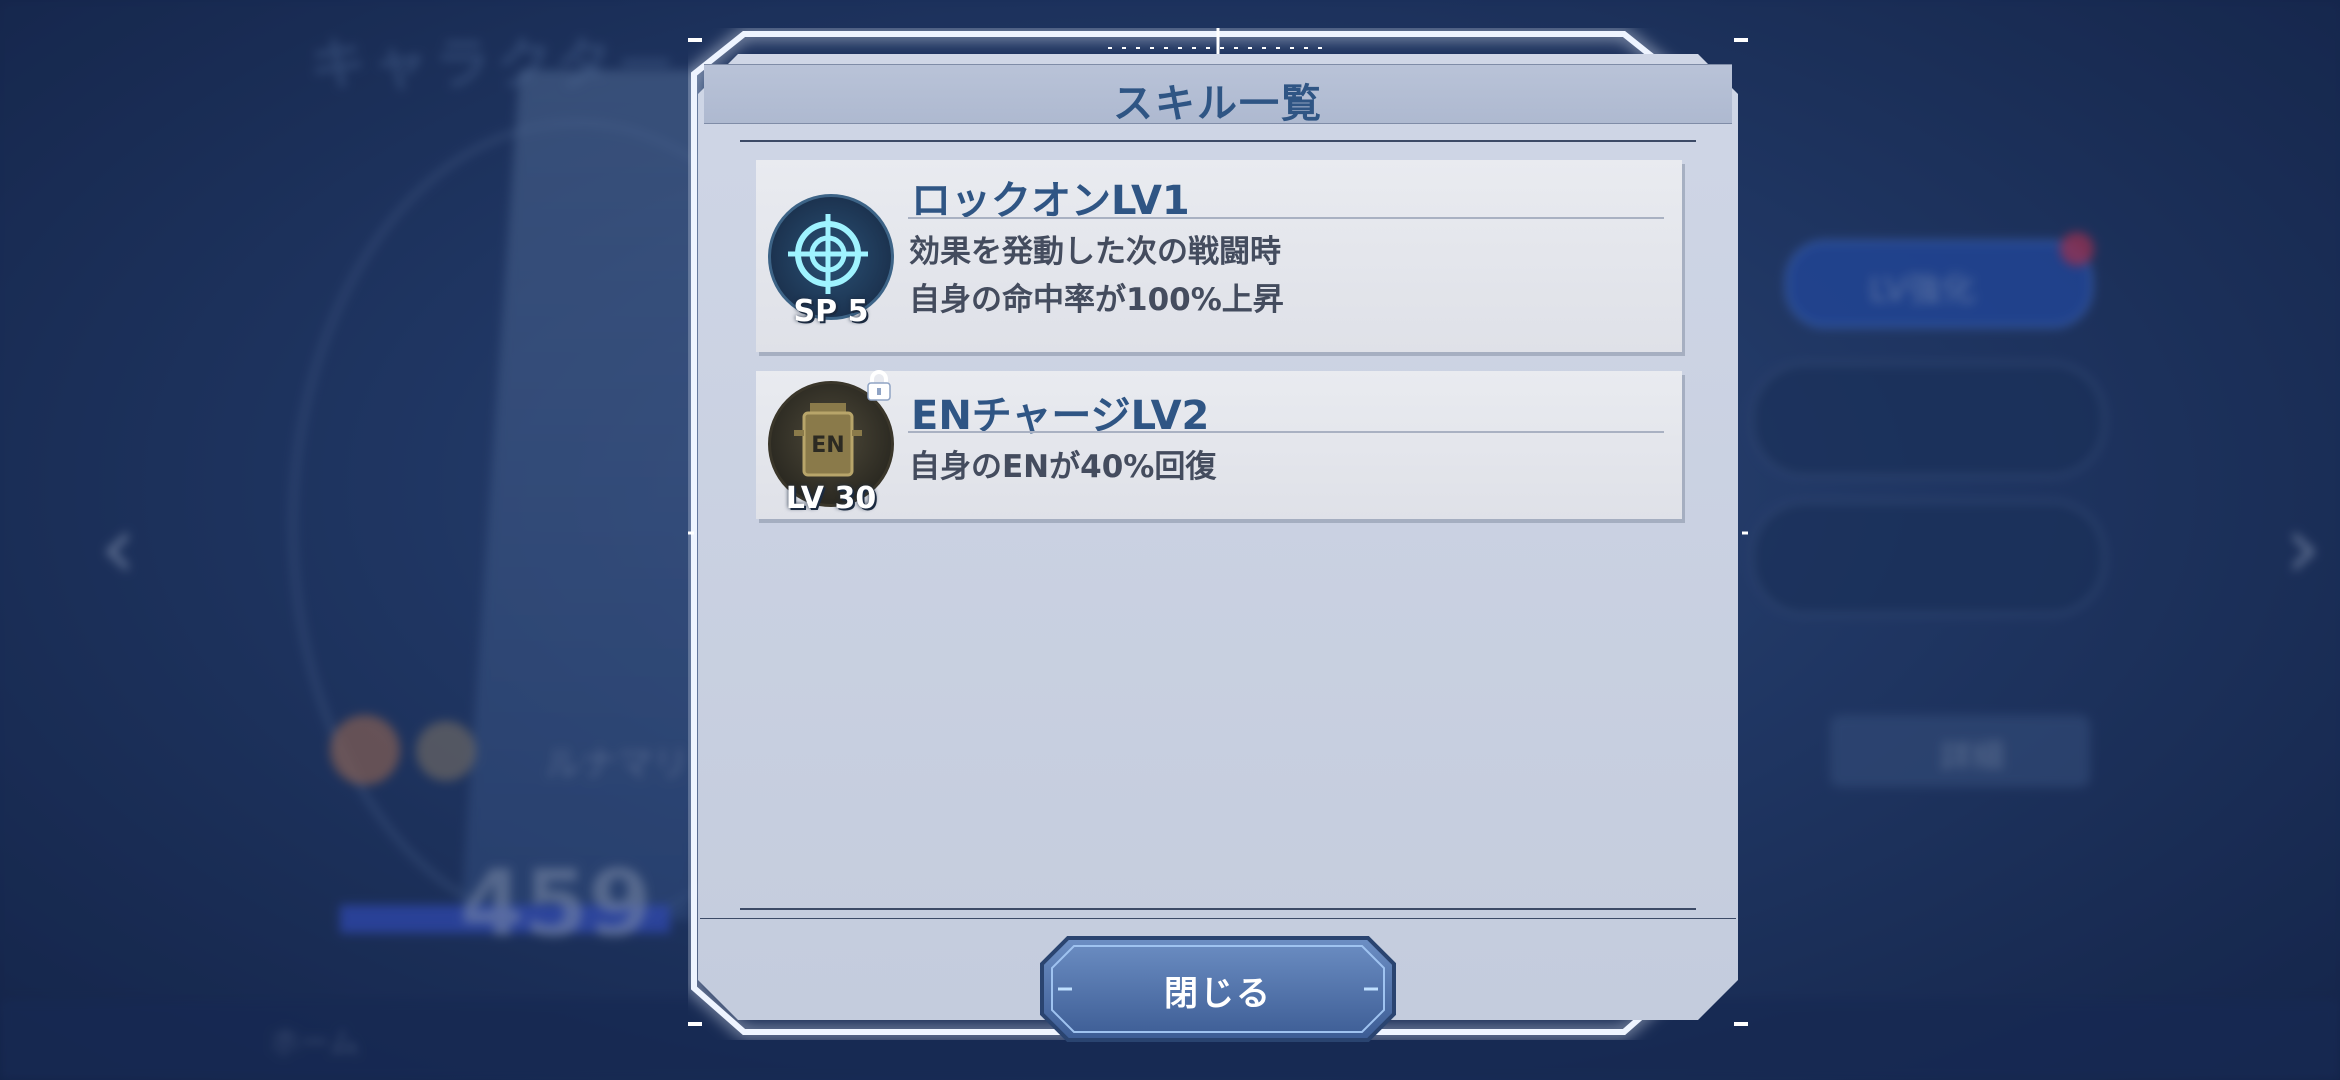 The width and height of the screenshot is (2340, 1080). Describe the element at coordinates (1218, 141) in the screenshot. I see `top-divider` at that location.